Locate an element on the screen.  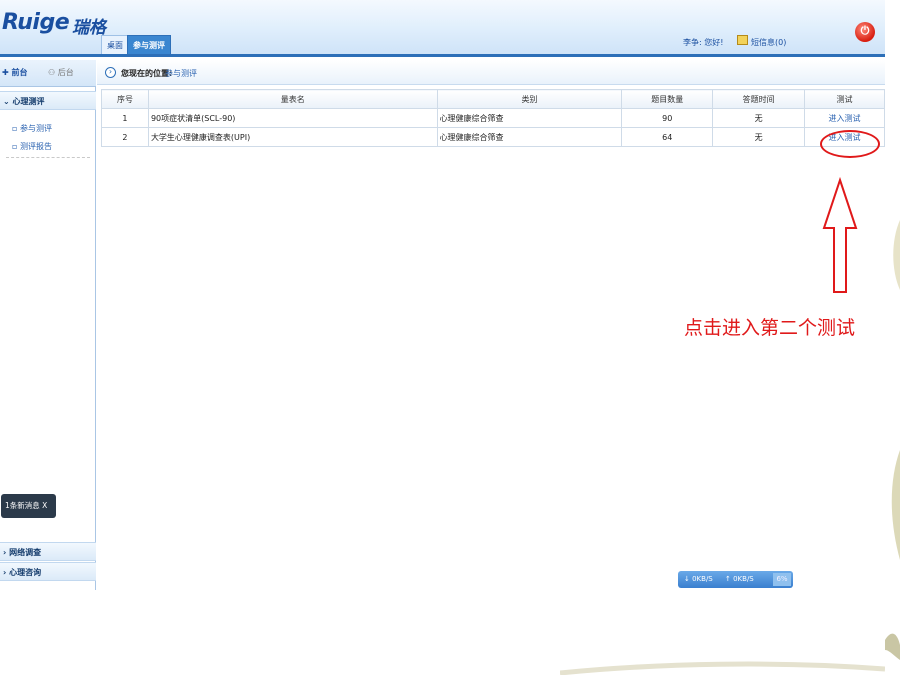
breadcrumb-current: 参与测评 is located at coordinates (181, 73).